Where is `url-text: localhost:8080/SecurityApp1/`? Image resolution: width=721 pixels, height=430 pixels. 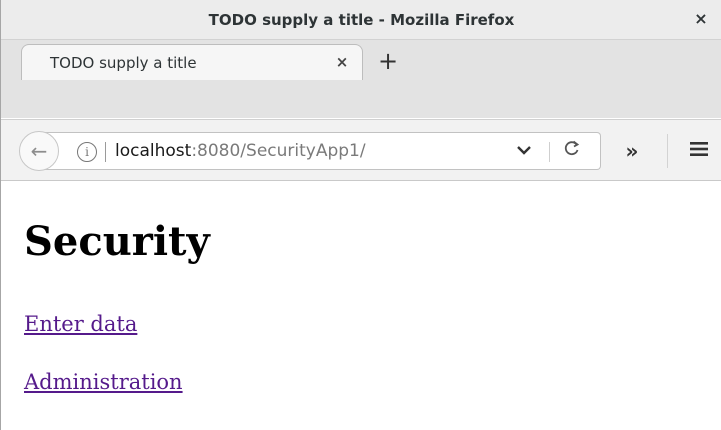
url-text: localhost:8080/SecurityApp1/ is located at coordinates (240, 151).